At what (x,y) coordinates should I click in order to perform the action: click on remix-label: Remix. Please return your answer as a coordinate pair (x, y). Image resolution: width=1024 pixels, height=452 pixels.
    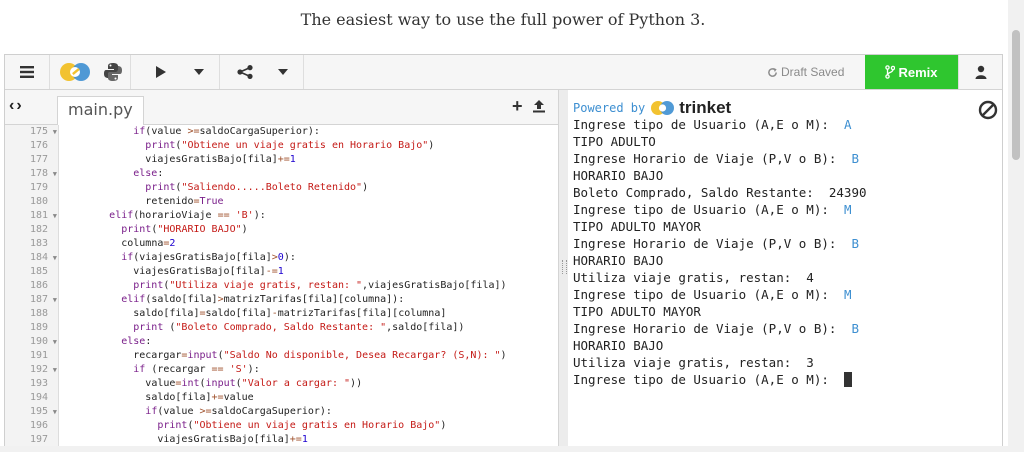
    Looking at the image, I should click on (918, 72).